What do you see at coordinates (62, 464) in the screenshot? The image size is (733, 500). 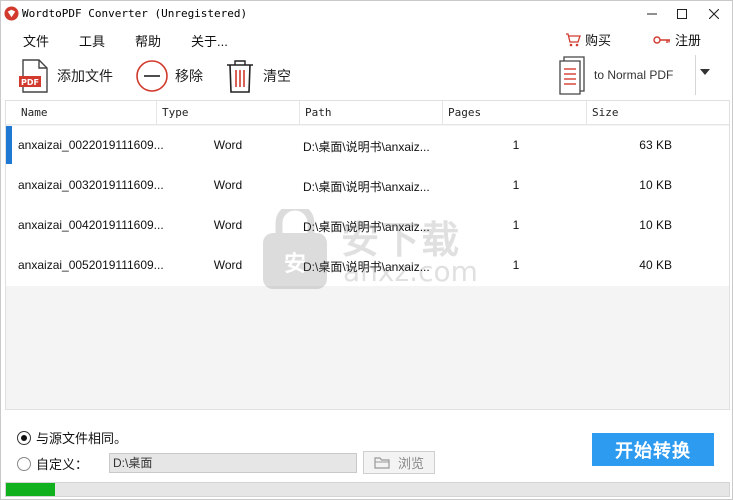 I see `custom-path-label: 自定义：` at bounding box center [62, 464].